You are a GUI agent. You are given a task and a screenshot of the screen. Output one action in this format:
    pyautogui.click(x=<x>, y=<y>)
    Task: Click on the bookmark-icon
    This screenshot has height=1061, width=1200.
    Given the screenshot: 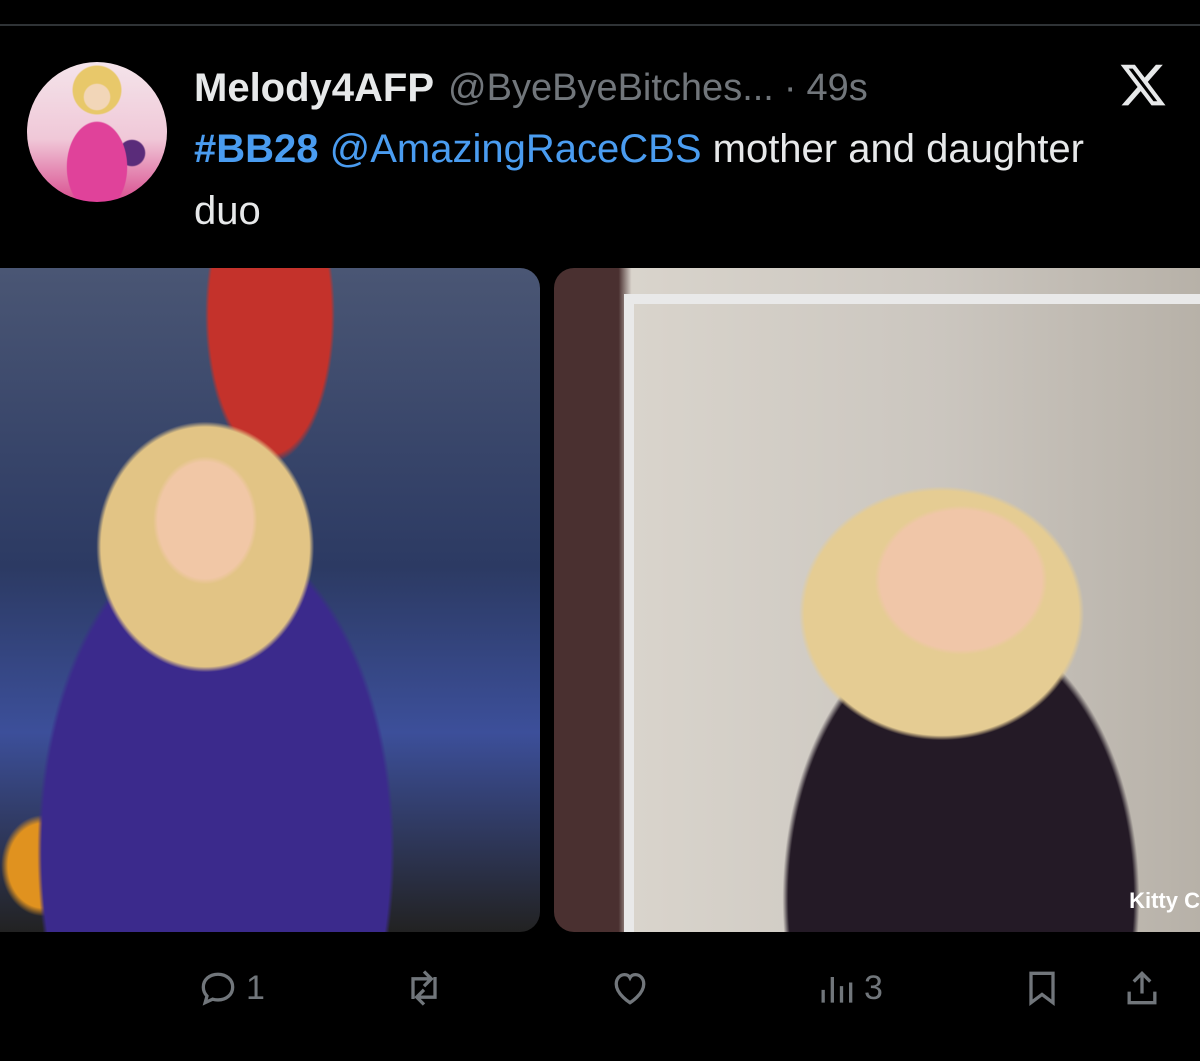 What is the action you would take?
    pyautogui.click(x=1042, y=988)
    